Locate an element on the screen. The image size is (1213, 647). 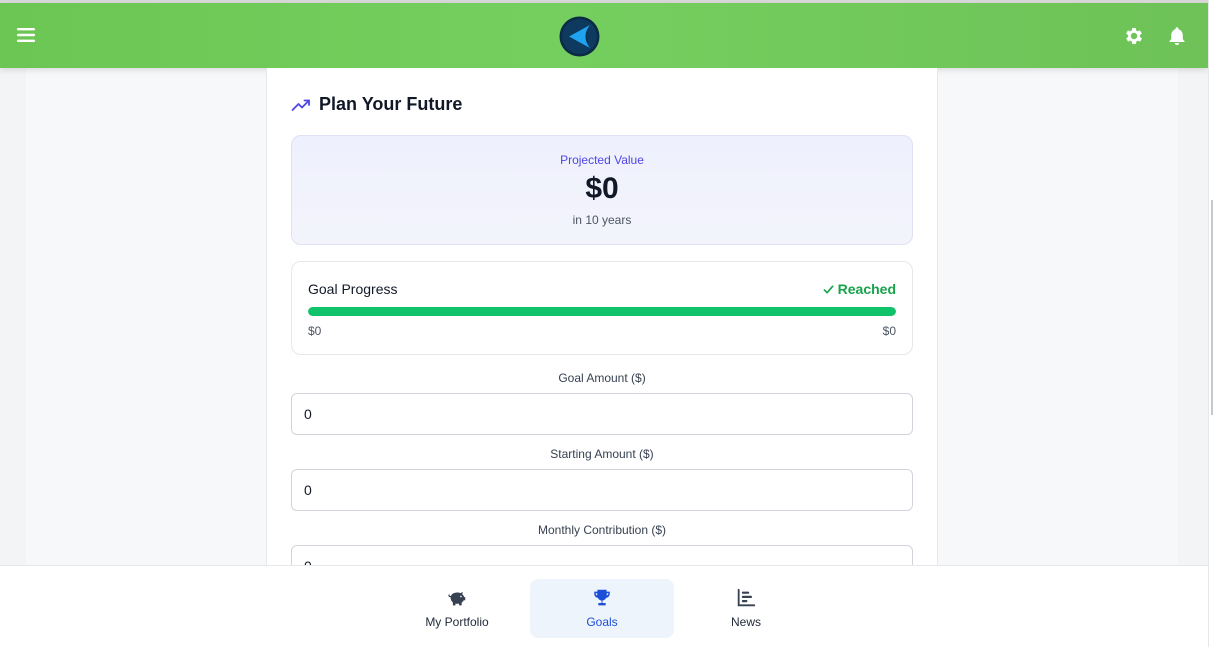
goal-progress-bar is located at coordinates (602, 311).